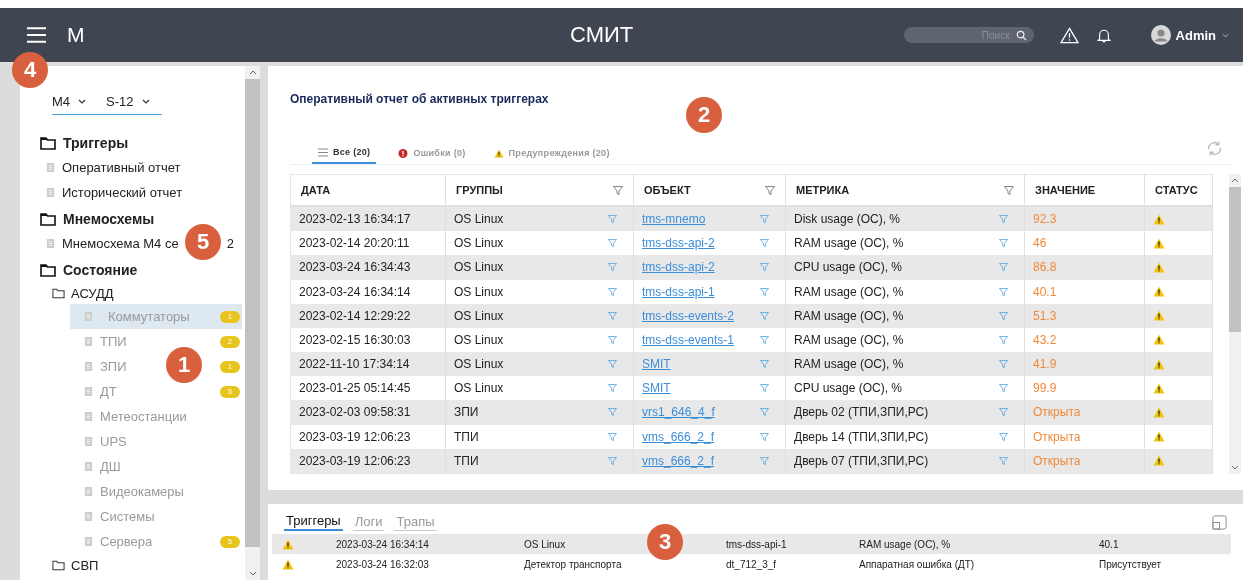 The width and height of the screenshot is (1243, 580). What do you see at coordinates (382, 564) in the screenshot?
I see `table-cell: 2023-03-24 16:32:03` at bounding box center [382, 564].